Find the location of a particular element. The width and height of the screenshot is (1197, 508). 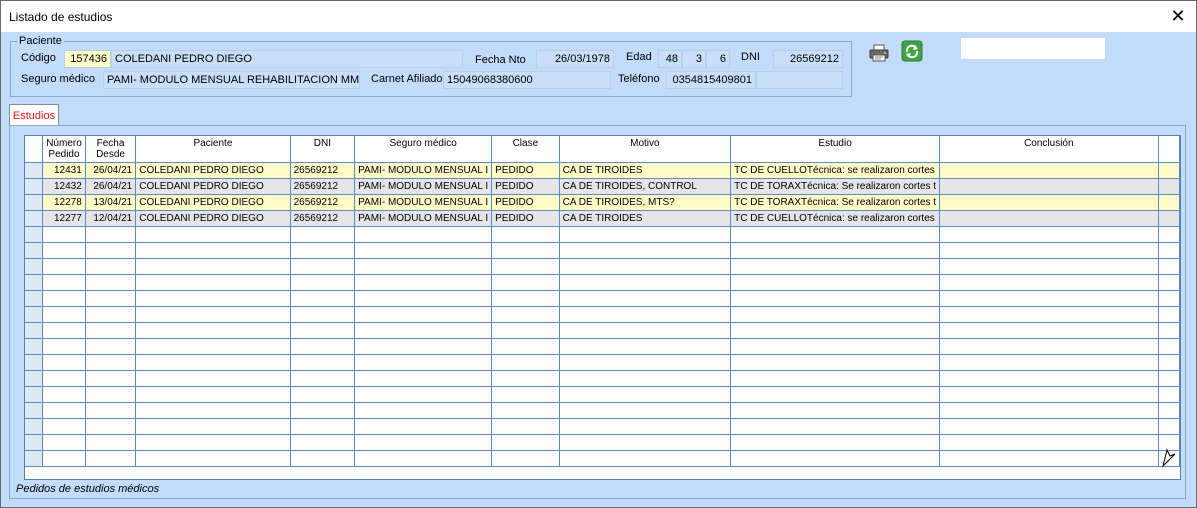

empty-table-row is located at coordinates (602, 266).